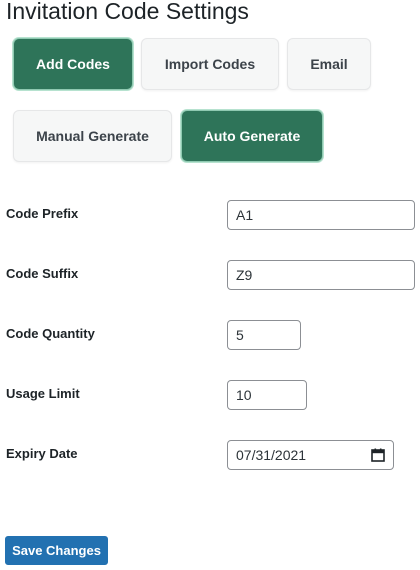  What do you see at coordinates (43, 393) in the screenshot?
I see `usage-limit-label: Usage Limit` at bounding box center [43, 393].